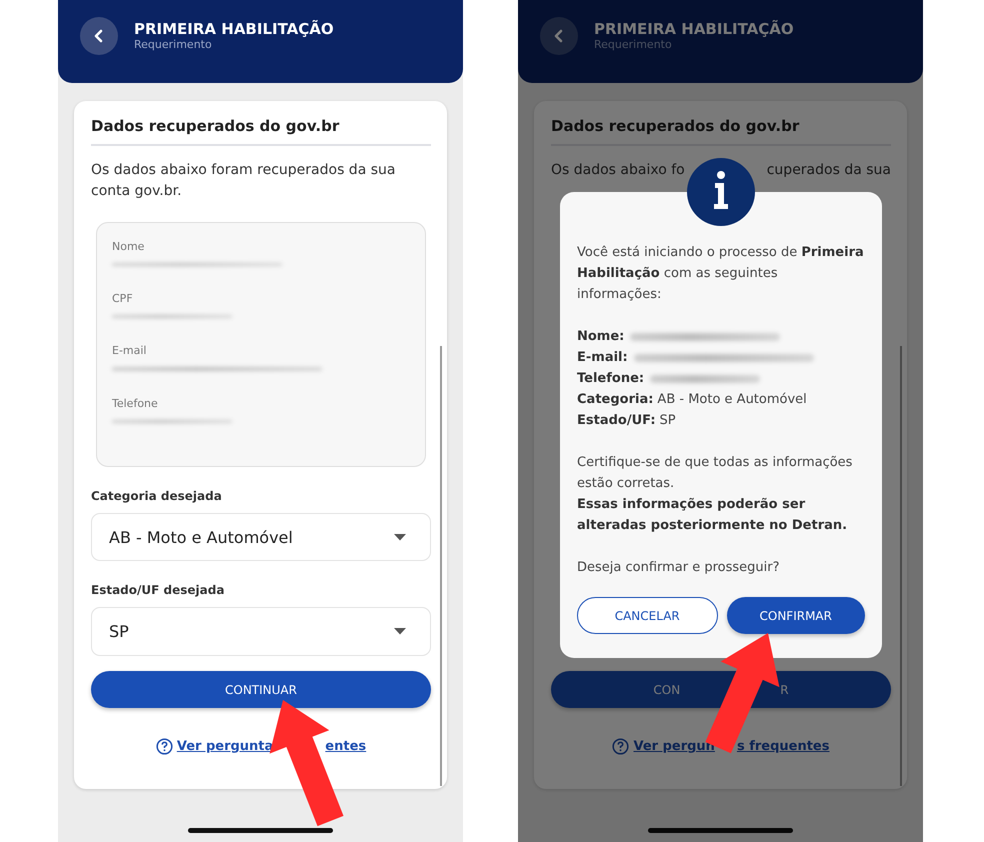  What do you see at coordinates (99, 35) in the screenshot?
I see `back-button` at bounding box center [99, 35].